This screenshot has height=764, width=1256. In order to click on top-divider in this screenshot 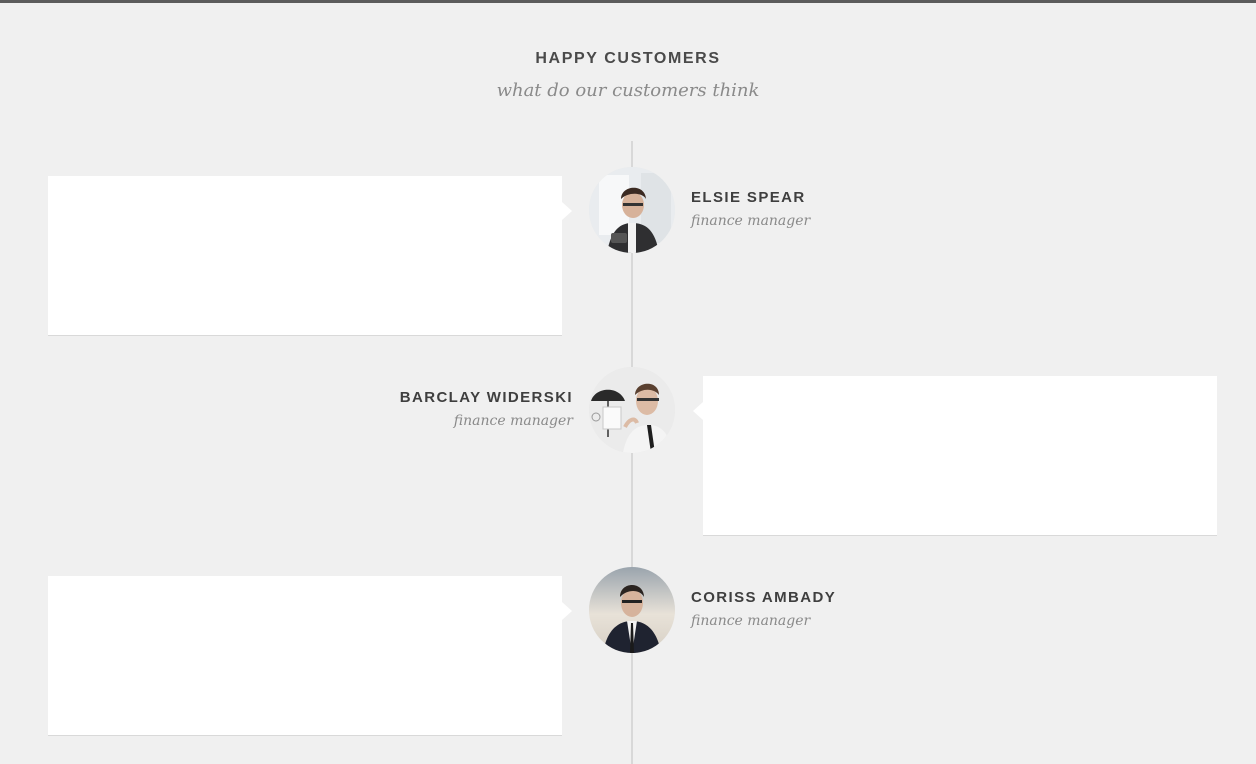, I will do `click(628, 2)`.